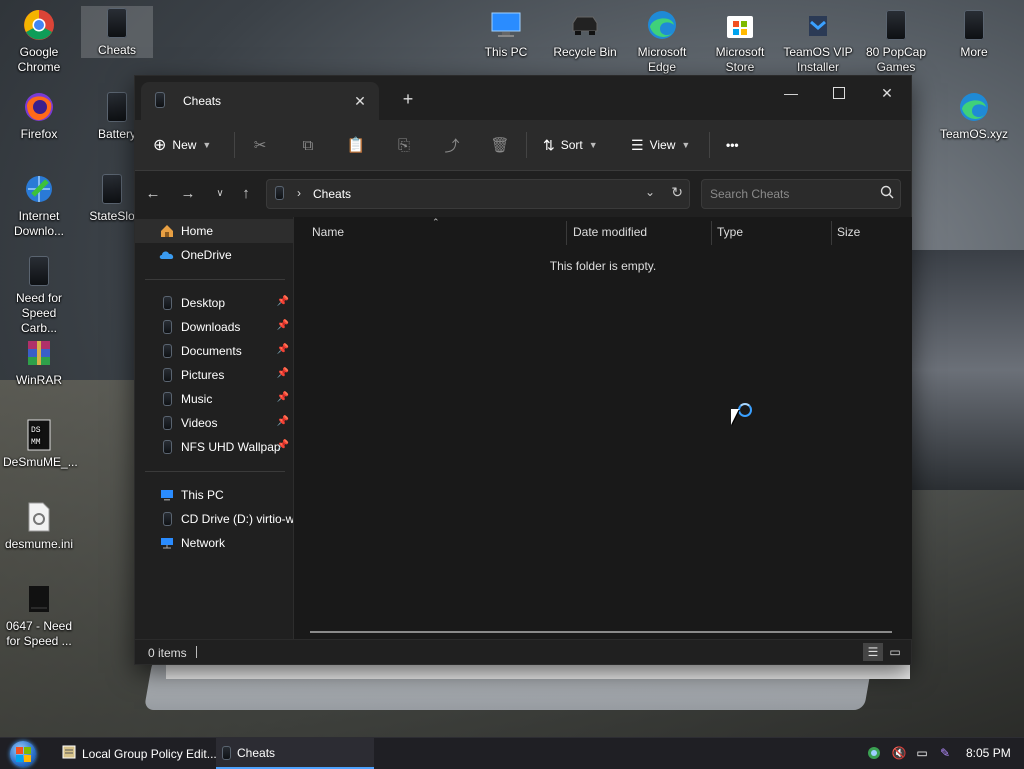 The width and height of the screenshot is (1024, 769). What do you see at coordinates (188, 193) in the screenshot?
I see `forward-icon: →` at bounding box center [188, 193].